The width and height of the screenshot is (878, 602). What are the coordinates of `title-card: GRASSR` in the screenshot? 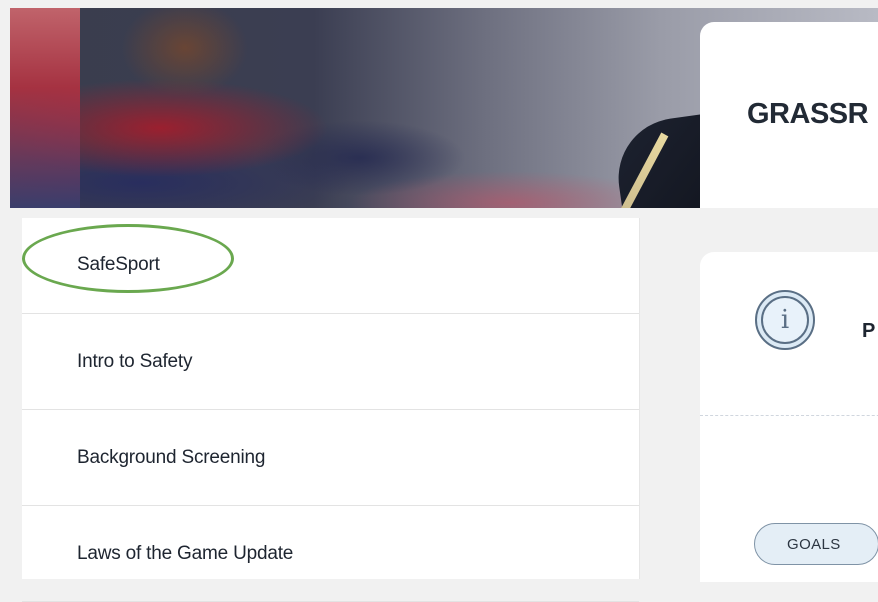 It's located at (789, 115).